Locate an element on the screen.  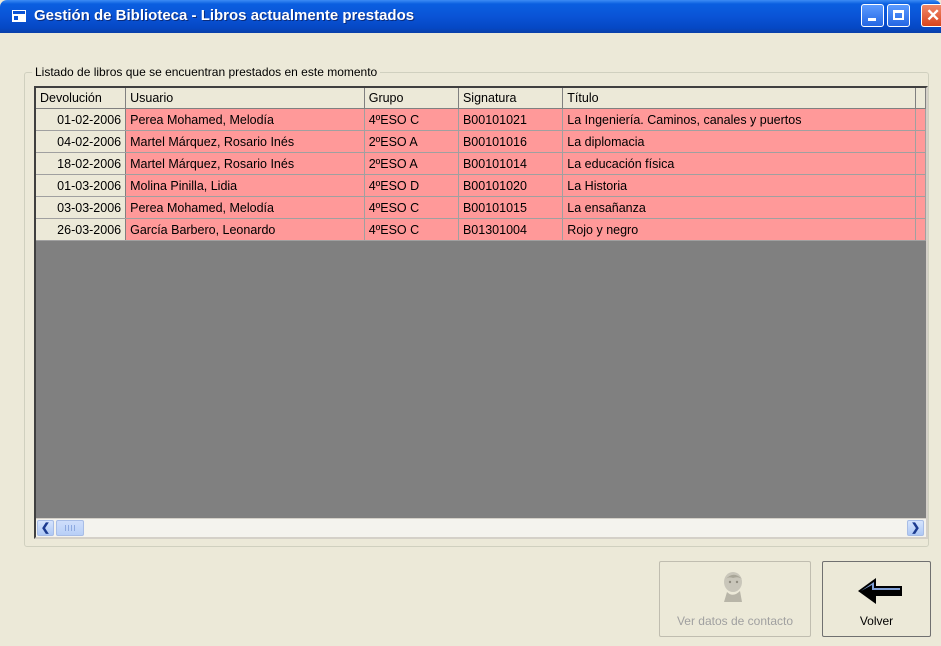
column-header-devolucion: Devolución is located at coordinates (81, 98).